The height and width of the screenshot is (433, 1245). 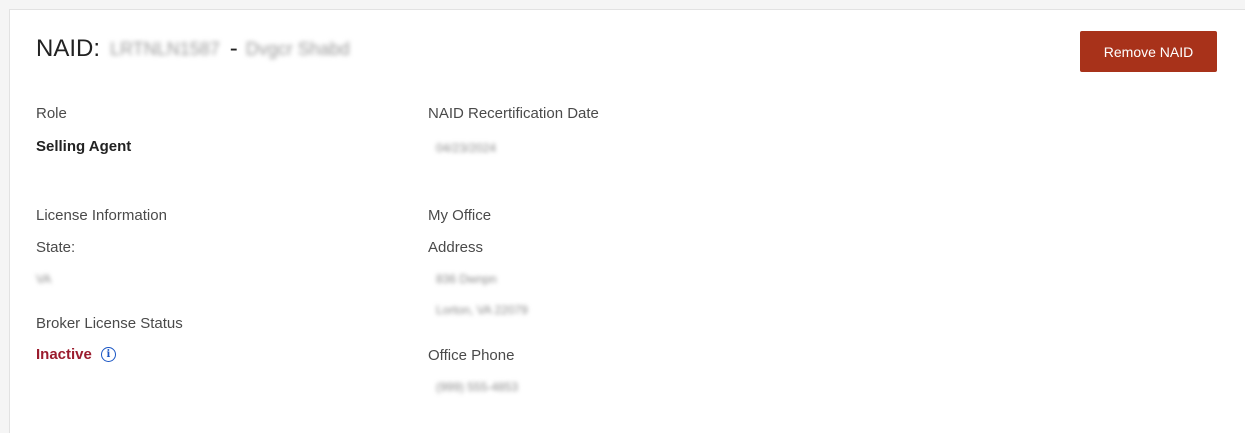 What do you see at coordinates (466, 279) in the screenshot?
I see `address-line-1: 836 Dwnpn` at bounding box center [466, 279].